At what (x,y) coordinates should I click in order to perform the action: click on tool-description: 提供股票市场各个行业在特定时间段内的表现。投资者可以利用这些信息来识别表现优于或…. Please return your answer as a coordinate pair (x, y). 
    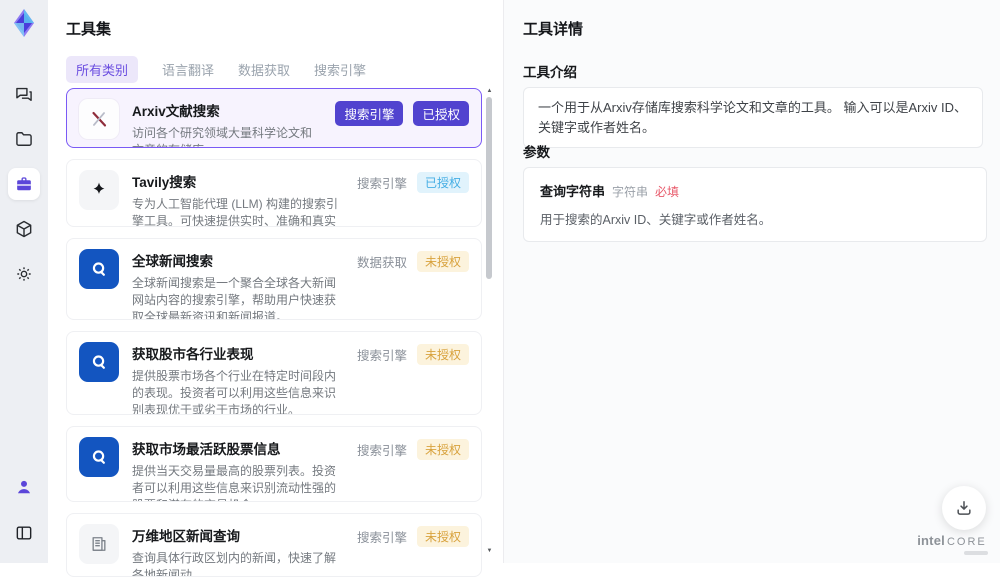
    Looking at the image, I should click on (234, 392).